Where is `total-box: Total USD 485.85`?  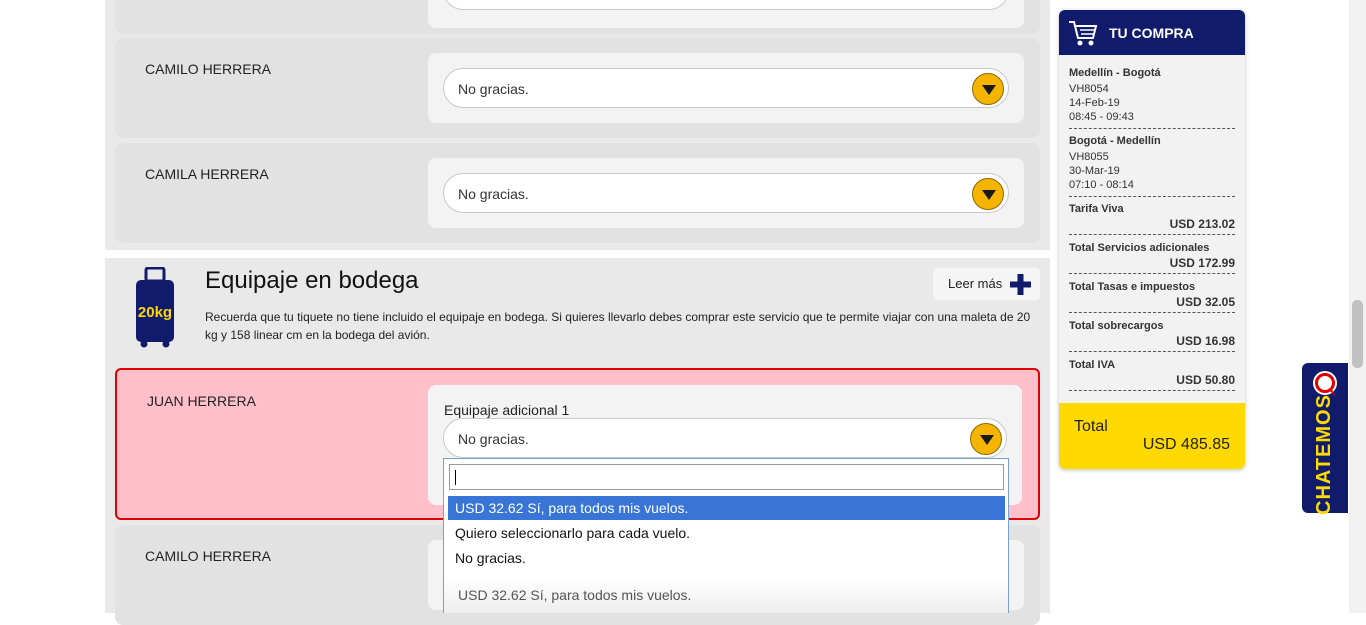
total-box: Total USD 485.85 is located at coordinates (1152, 436).